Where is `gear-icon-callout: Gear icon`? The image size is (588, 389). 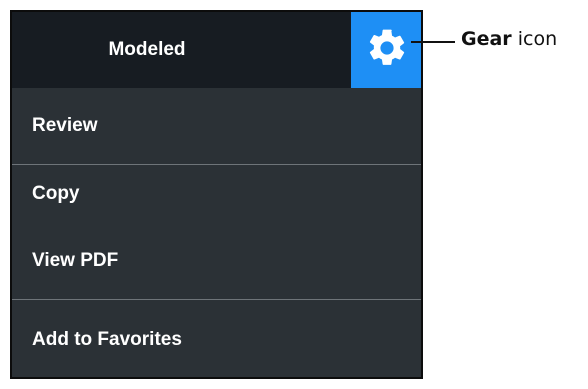
gear-icon-callout: Gear icon is located at coordinates (509, 39).